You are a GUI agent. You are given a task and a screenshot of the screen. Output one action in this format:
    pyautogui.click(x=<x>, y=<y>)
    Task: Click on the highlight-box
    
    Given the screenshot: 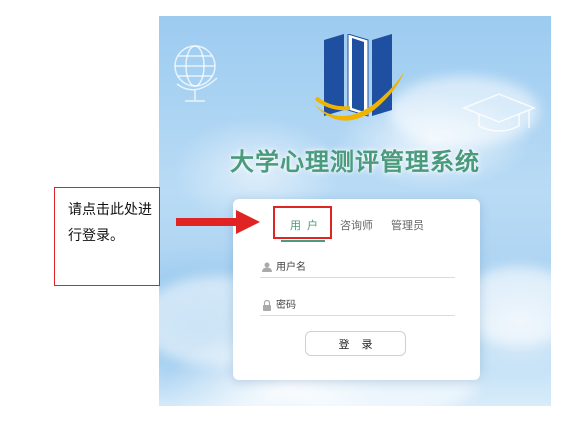 What is the action you would take?
    pyautogui.click(x=302, y=222)
    